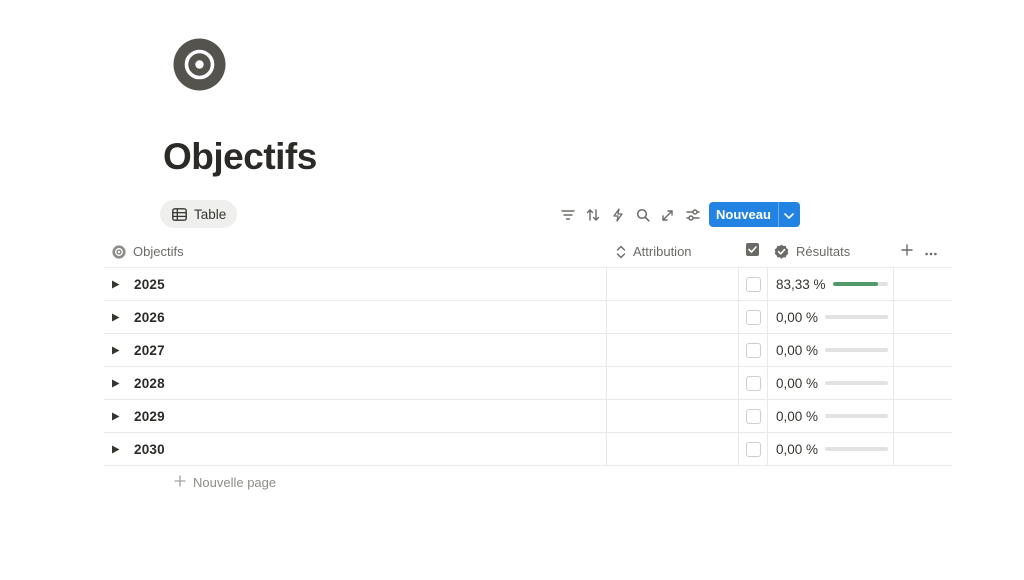 The height and width of the screenshot is (580, 1024). Describe the element at coordinates (210, 214) in the screenshot. I see `view-tab-label: Table` at that location.